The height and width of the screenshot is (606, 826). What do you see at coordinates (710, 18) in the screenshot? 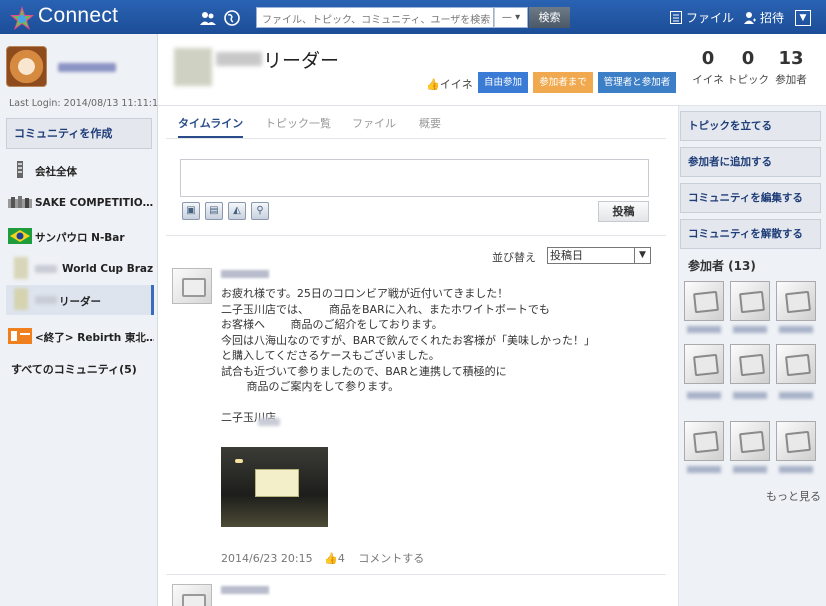
I see `files-label: ファイル` at bounding box center [710, 18].